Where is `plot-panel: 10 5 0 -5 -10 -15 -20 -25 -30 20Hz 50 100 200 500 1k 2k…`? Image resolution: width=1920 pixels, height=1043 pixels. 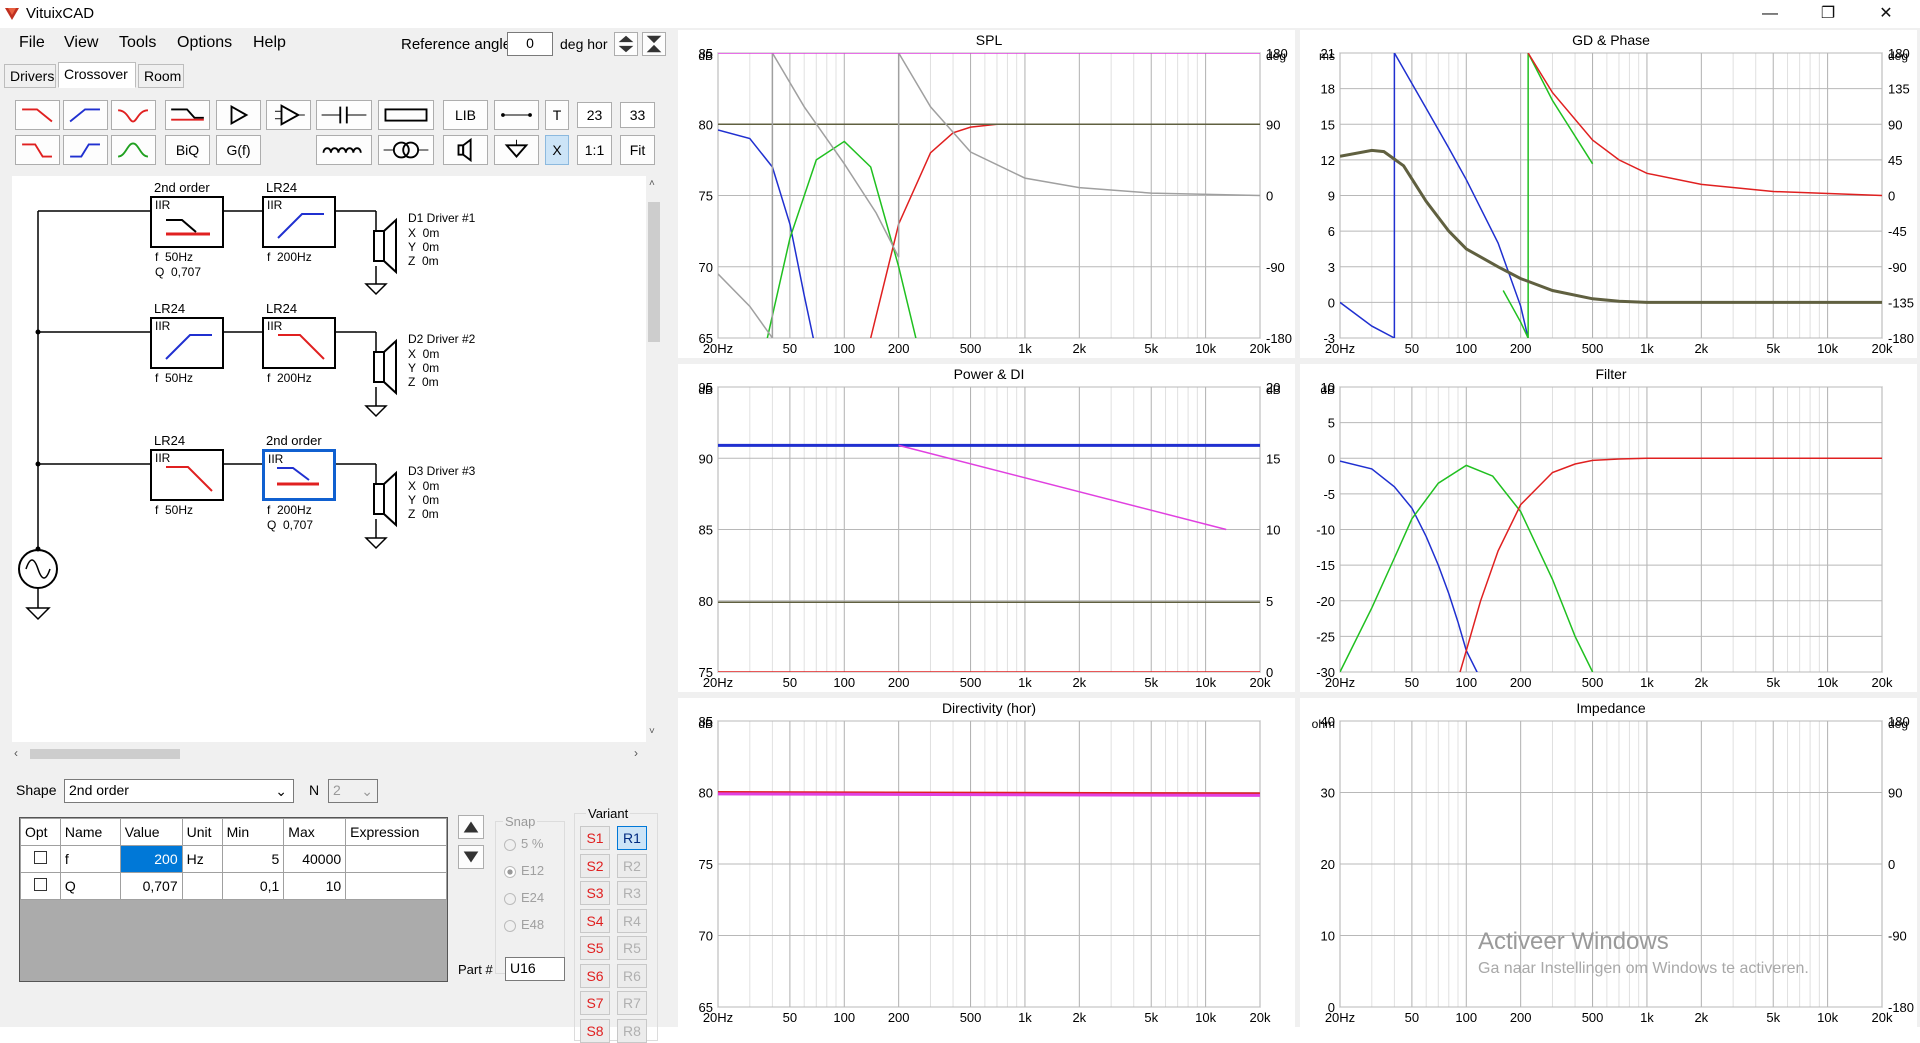 plot-panel: 10 5 0 -5 -10 -15 -20 -25 -30 20Hz 50 100 200 500 1k 2k… is located at coordinates (1608, 528).